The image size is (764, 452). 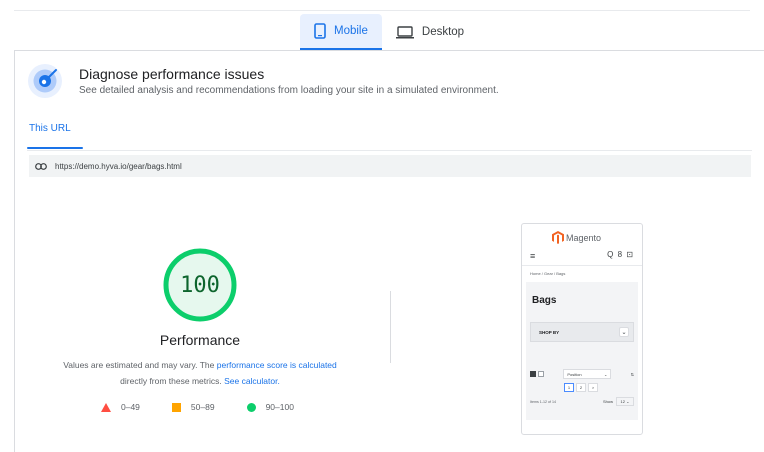 I want to click on tab-mobile: Mobile, so click(x=341, y=32).